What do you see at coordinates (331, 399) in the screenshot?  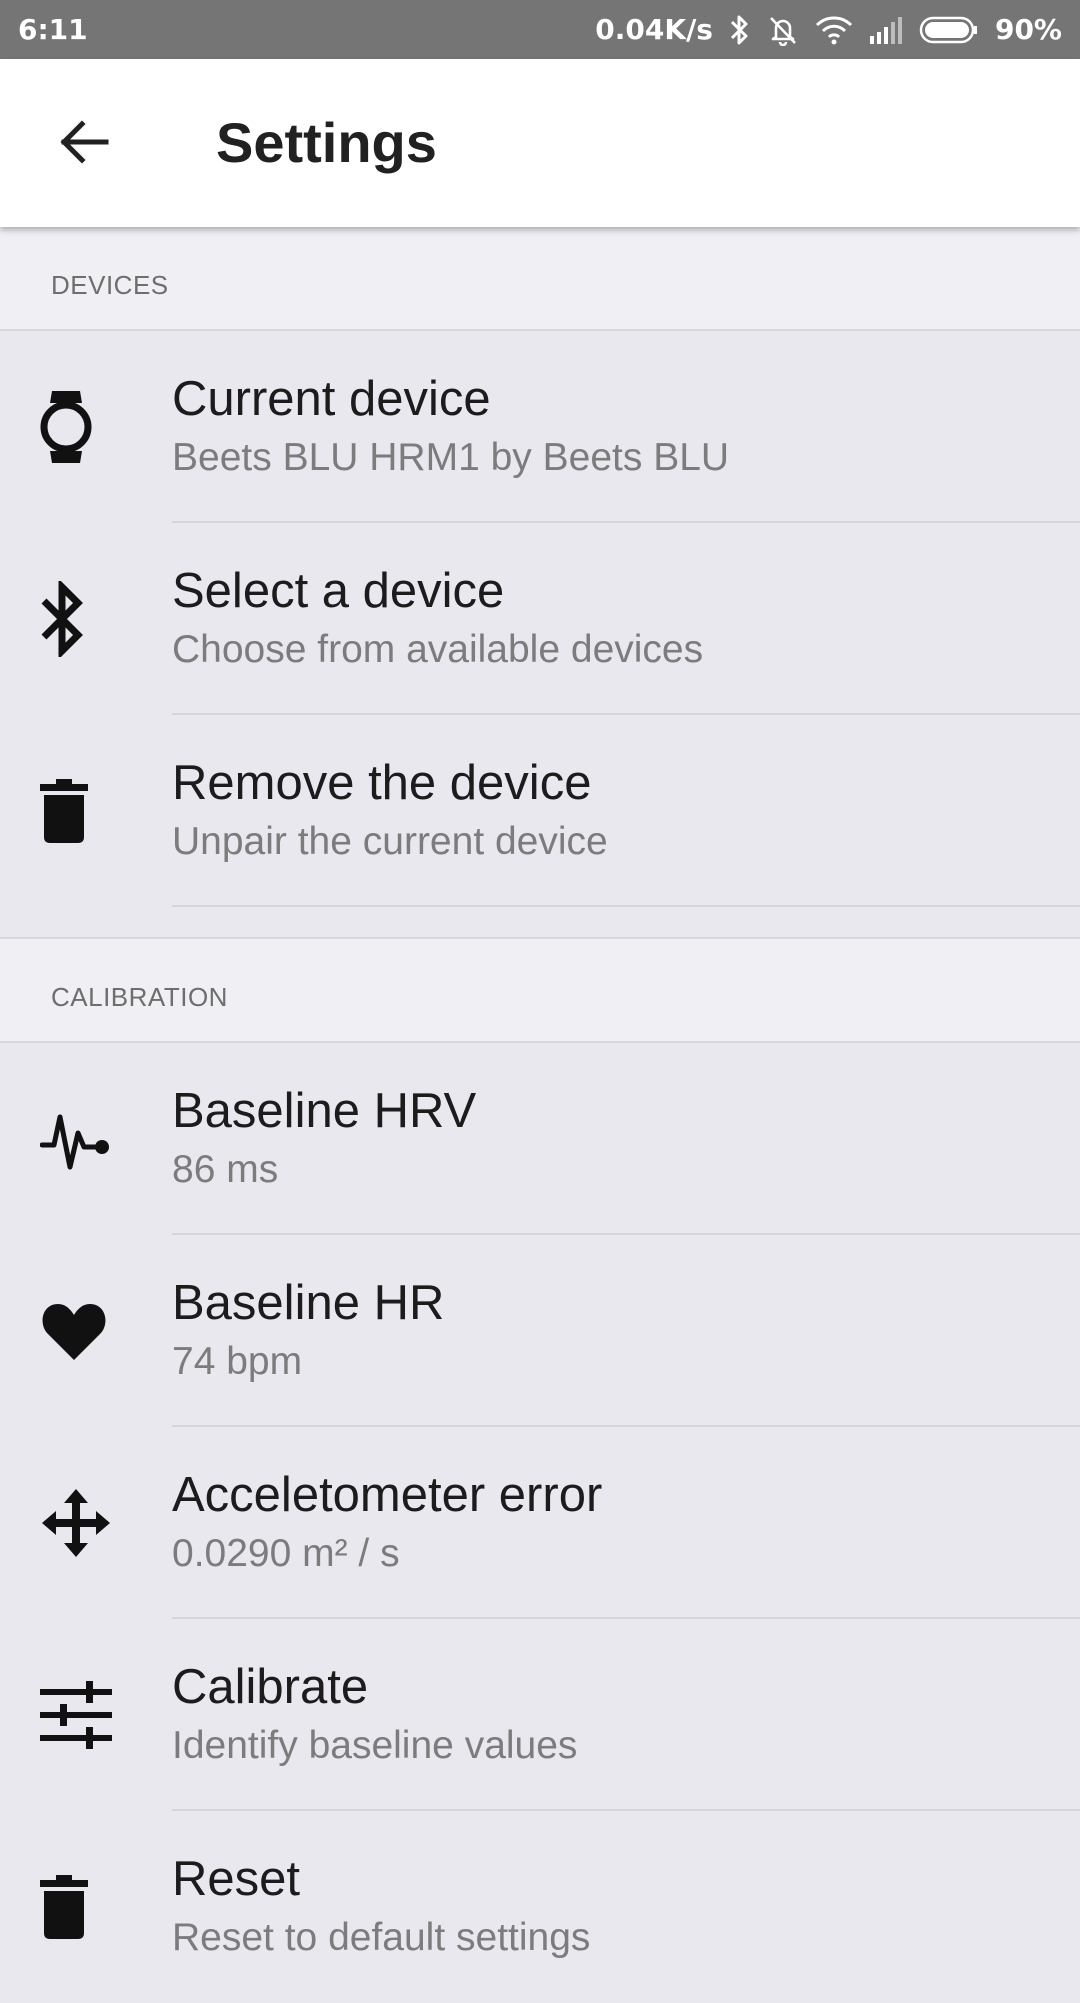 I see `setting-label: Current device` at bounding box center [331, 399].